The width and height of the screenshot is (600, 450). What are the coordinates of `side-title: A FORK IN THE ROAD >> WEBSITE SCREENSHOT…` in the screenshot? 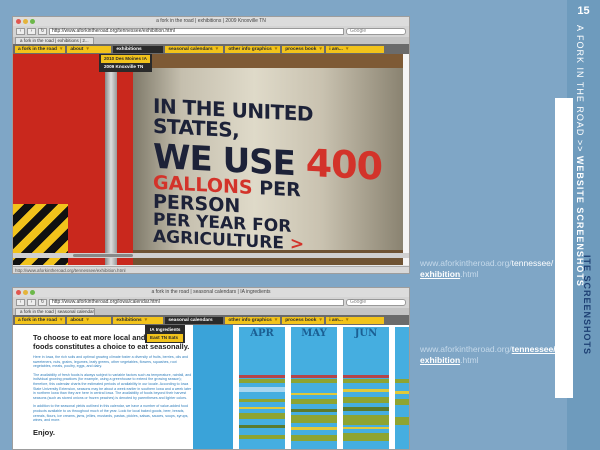 It's located at (580, 156).